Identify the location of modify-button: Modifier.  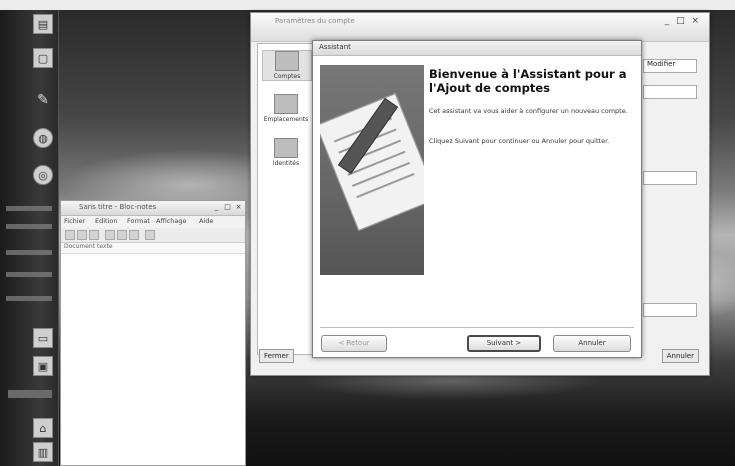
(670, 66).